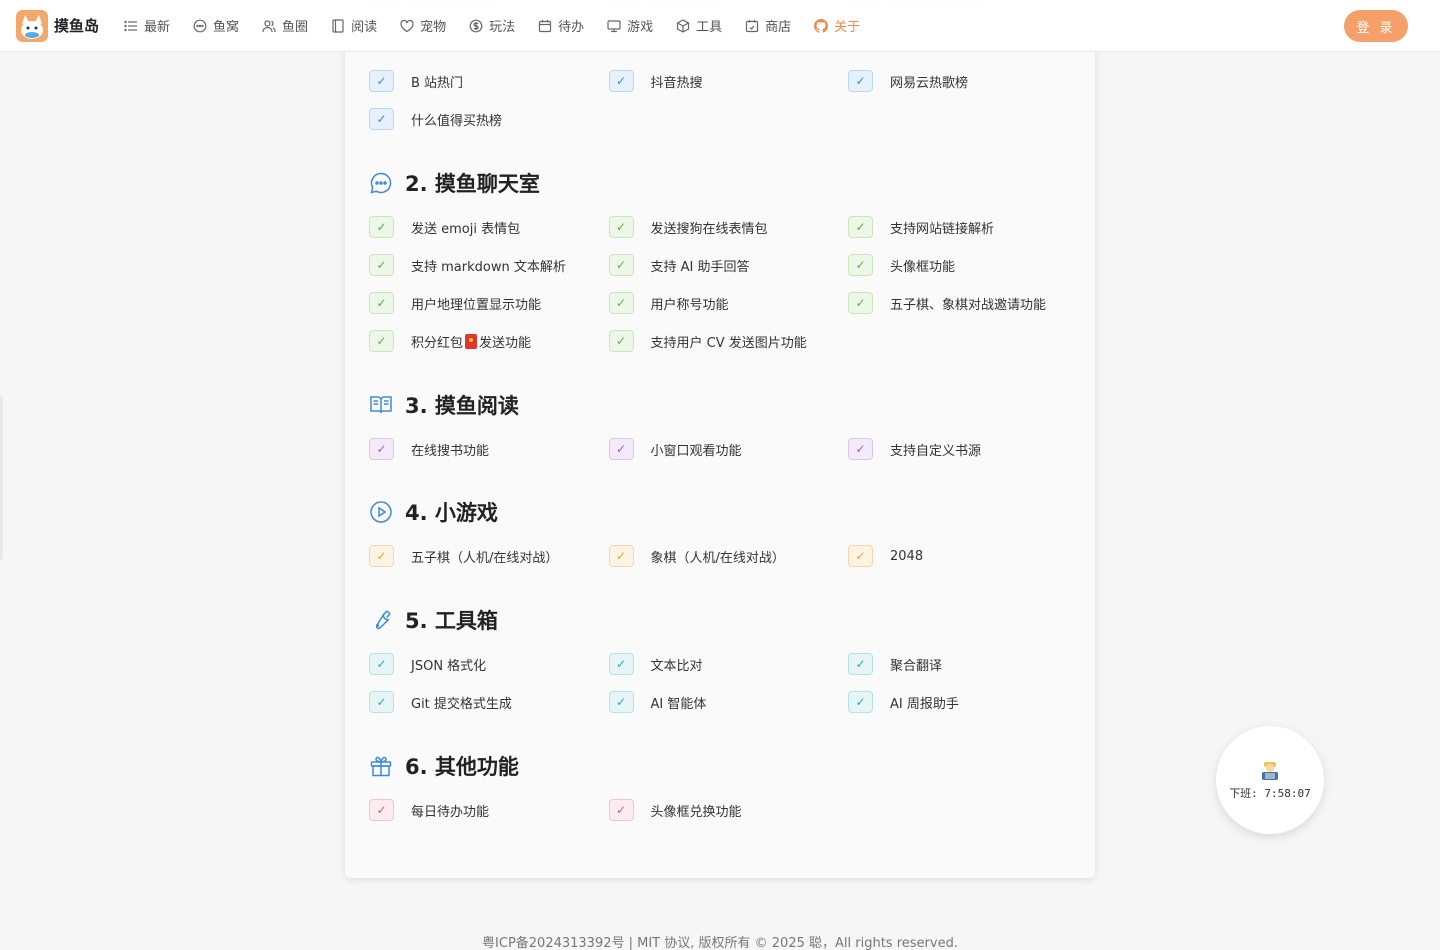  What do you see at coordinates (907, 556) in the screenshot?
I see `feature-label: 2048` at bounding box center [907, 556].